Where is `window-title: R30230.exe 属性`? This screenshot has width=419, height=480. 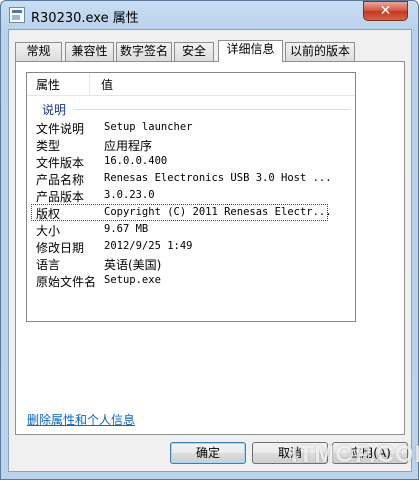 window-title: R30230.exe 属性 is located at coordinates (85, 18).